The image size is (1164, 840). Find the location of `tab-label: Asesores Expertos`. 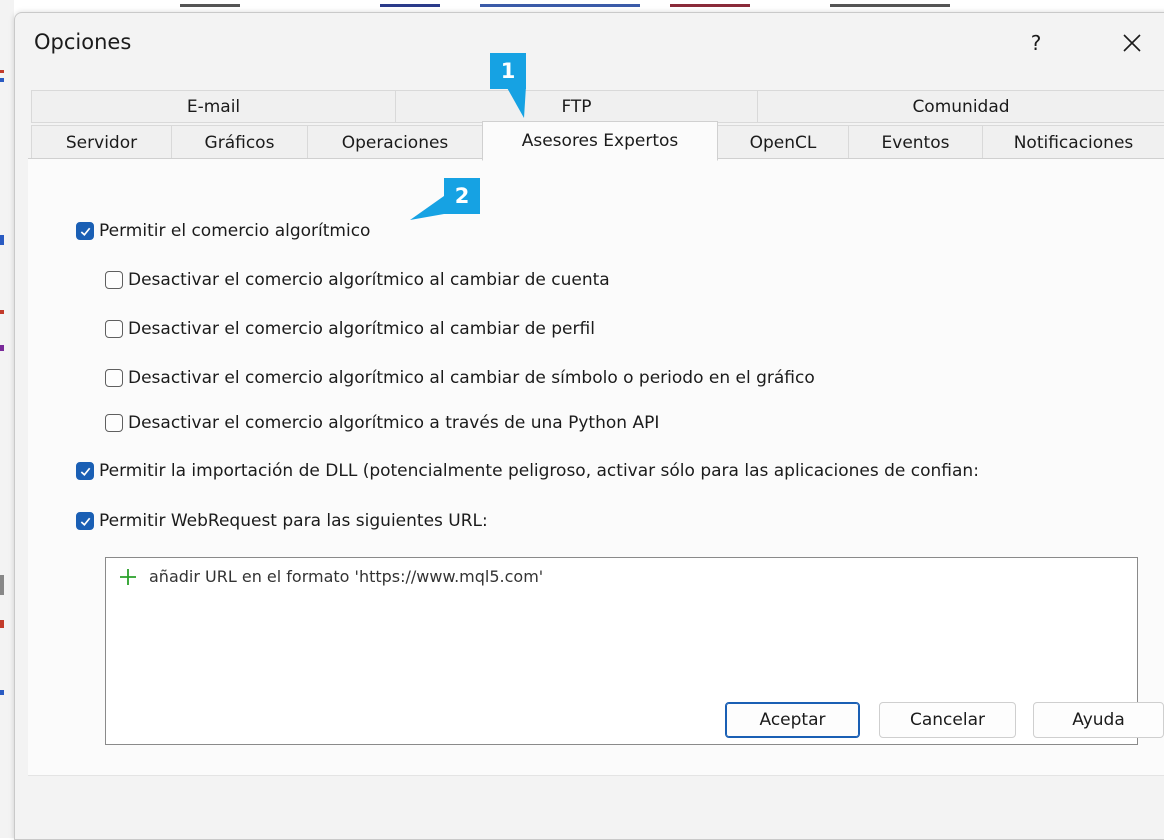

tab-label: Asesores Expertos is located at coordinates (600, 141).